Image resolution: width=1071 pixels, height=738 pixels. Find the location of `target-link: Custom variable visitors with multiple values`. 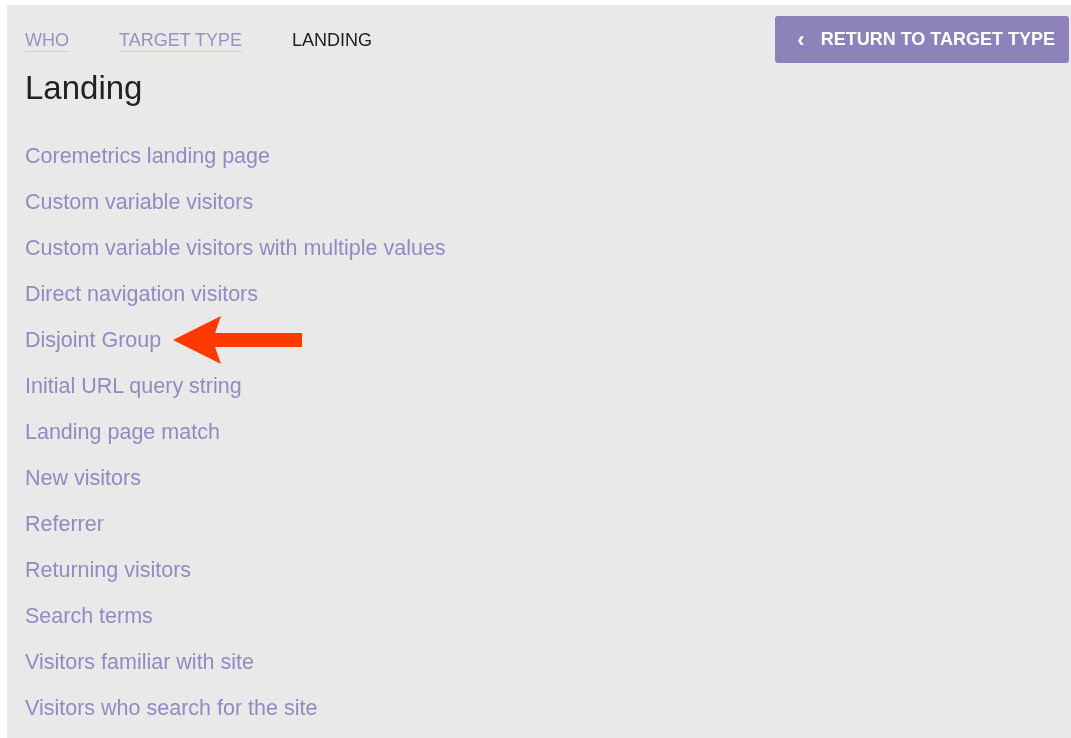

target-link: Custom variable visitors with multiple values is located at coordinates (235, 248).